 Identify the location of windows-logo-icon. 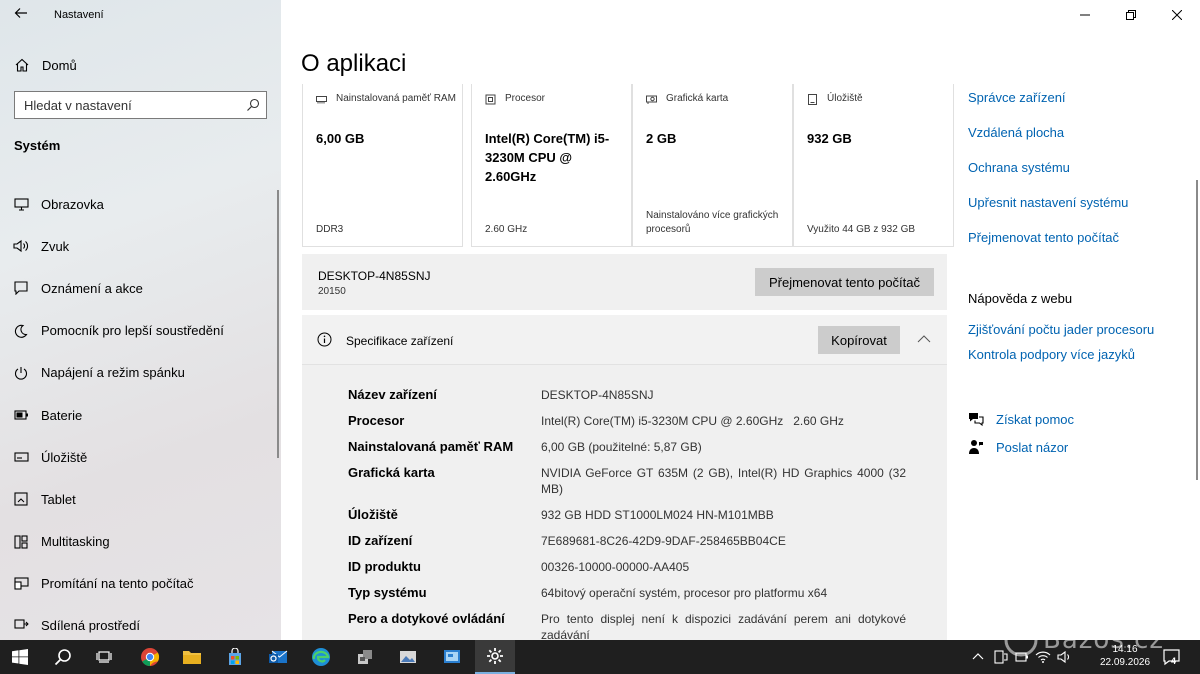
(20, 657).